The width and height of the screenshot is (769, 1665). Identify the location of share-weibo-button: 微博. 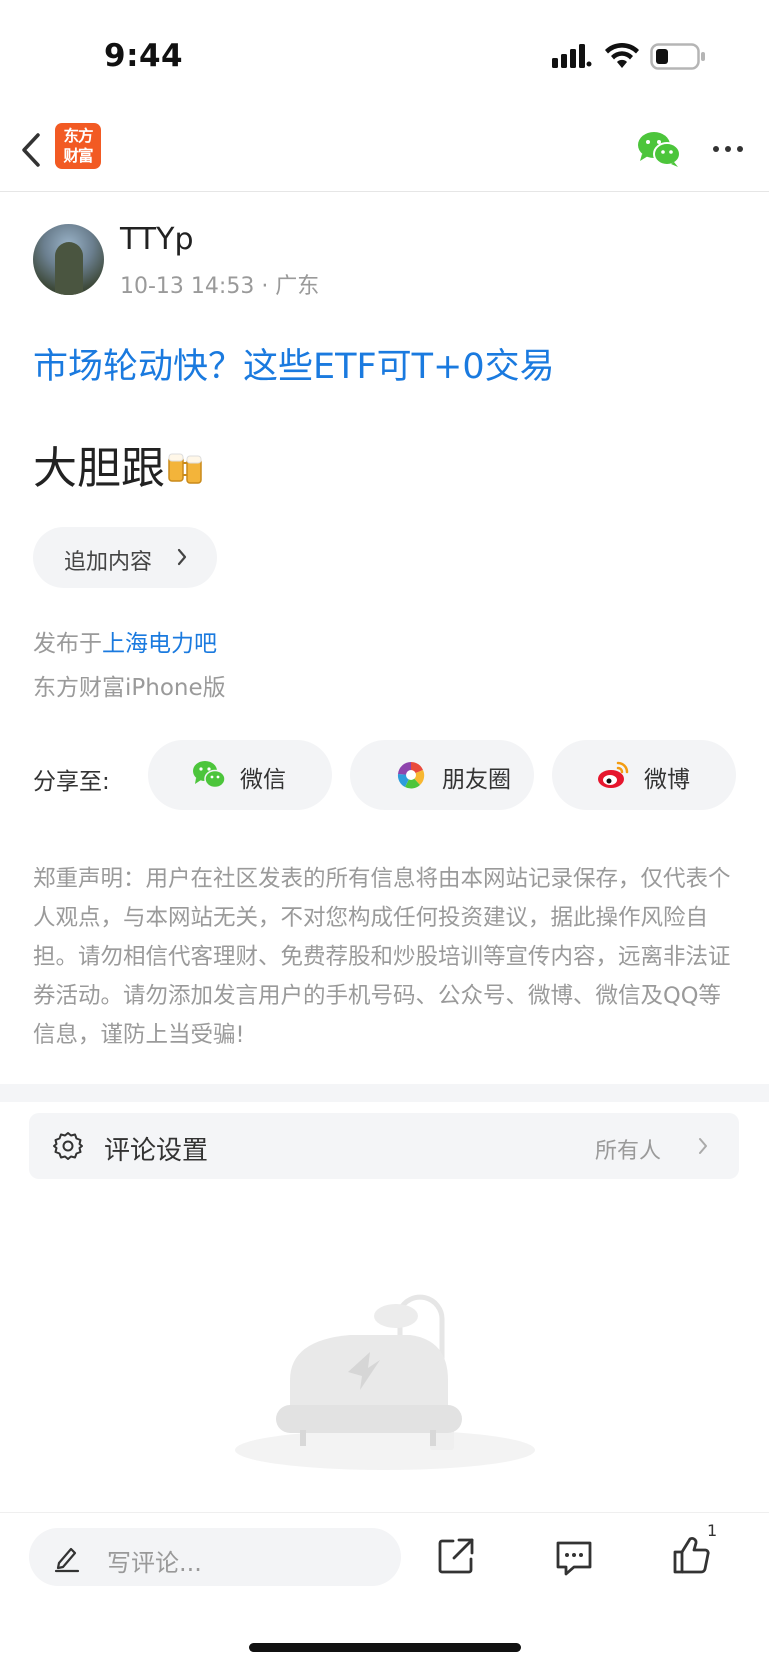
(644, 775).